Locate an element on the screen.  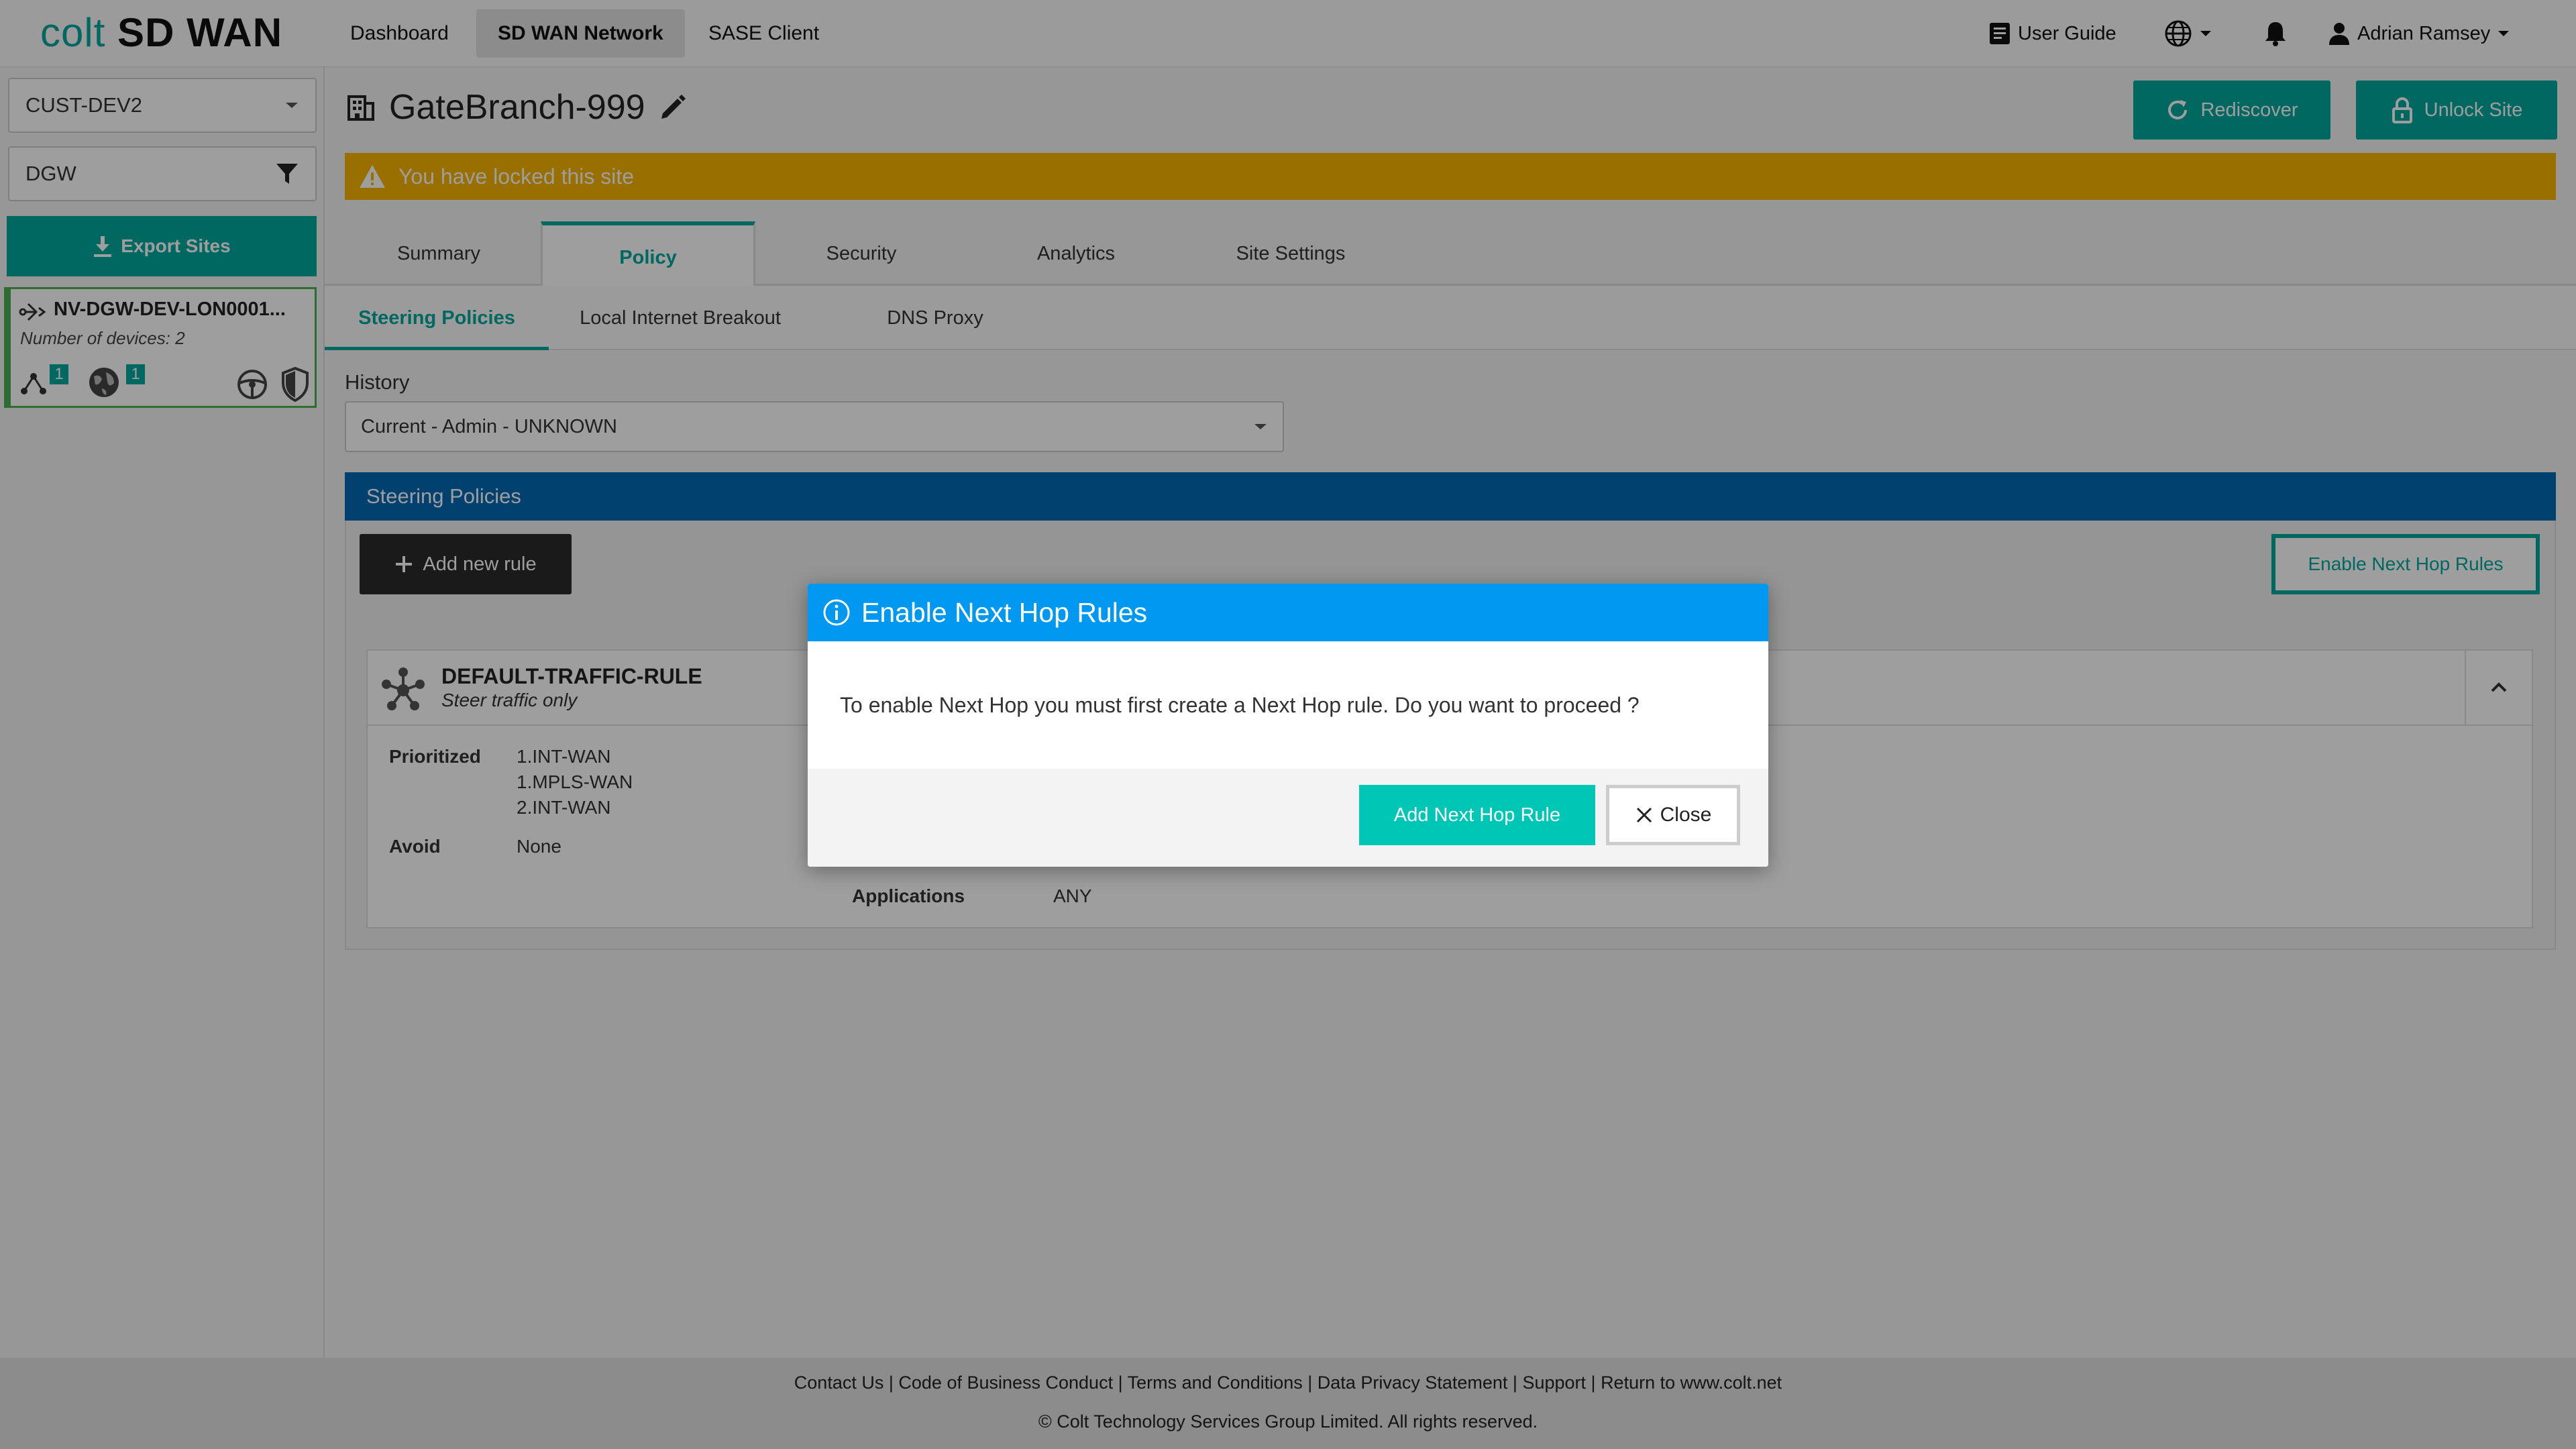
dialog-header: Enable Next Hop Rules is located at coordinates (1288, 612).